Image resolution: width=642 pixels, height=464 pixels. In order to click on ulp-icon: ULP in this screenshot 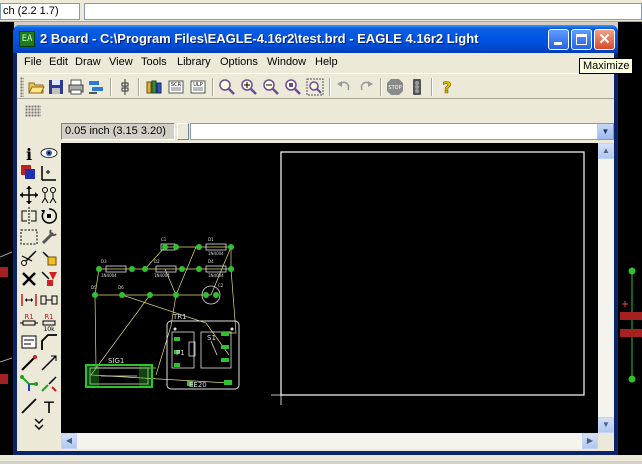, I will do `click(198, 87)`.